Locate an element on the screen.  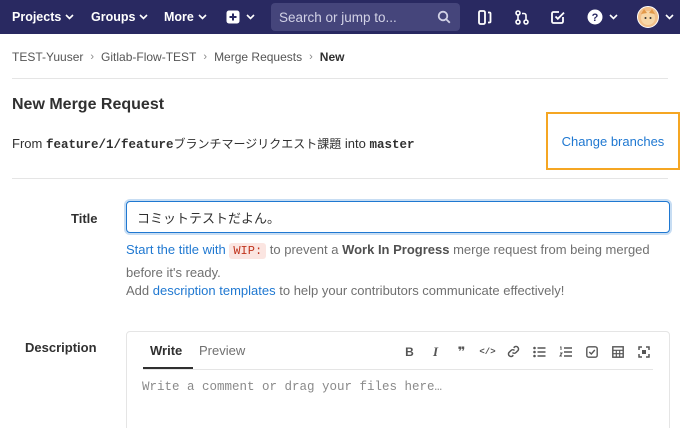
task-list-button is located at coordinates (591, 351).